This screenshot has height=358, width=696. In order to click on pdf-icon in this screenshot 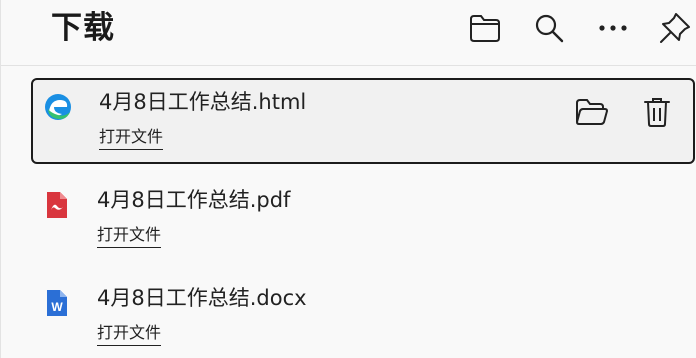, I will do `click(57, 205)`.